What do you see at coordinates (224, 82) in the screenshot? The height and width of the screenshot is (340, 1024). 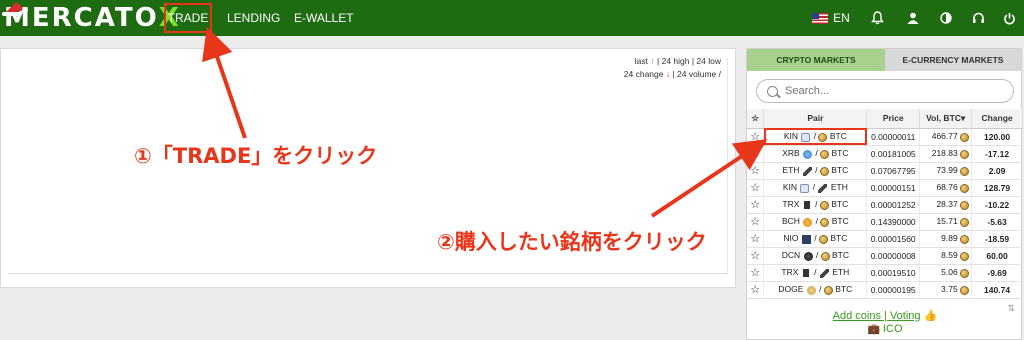 I see `arrow-to-trade` at bounding box center [224, 82].